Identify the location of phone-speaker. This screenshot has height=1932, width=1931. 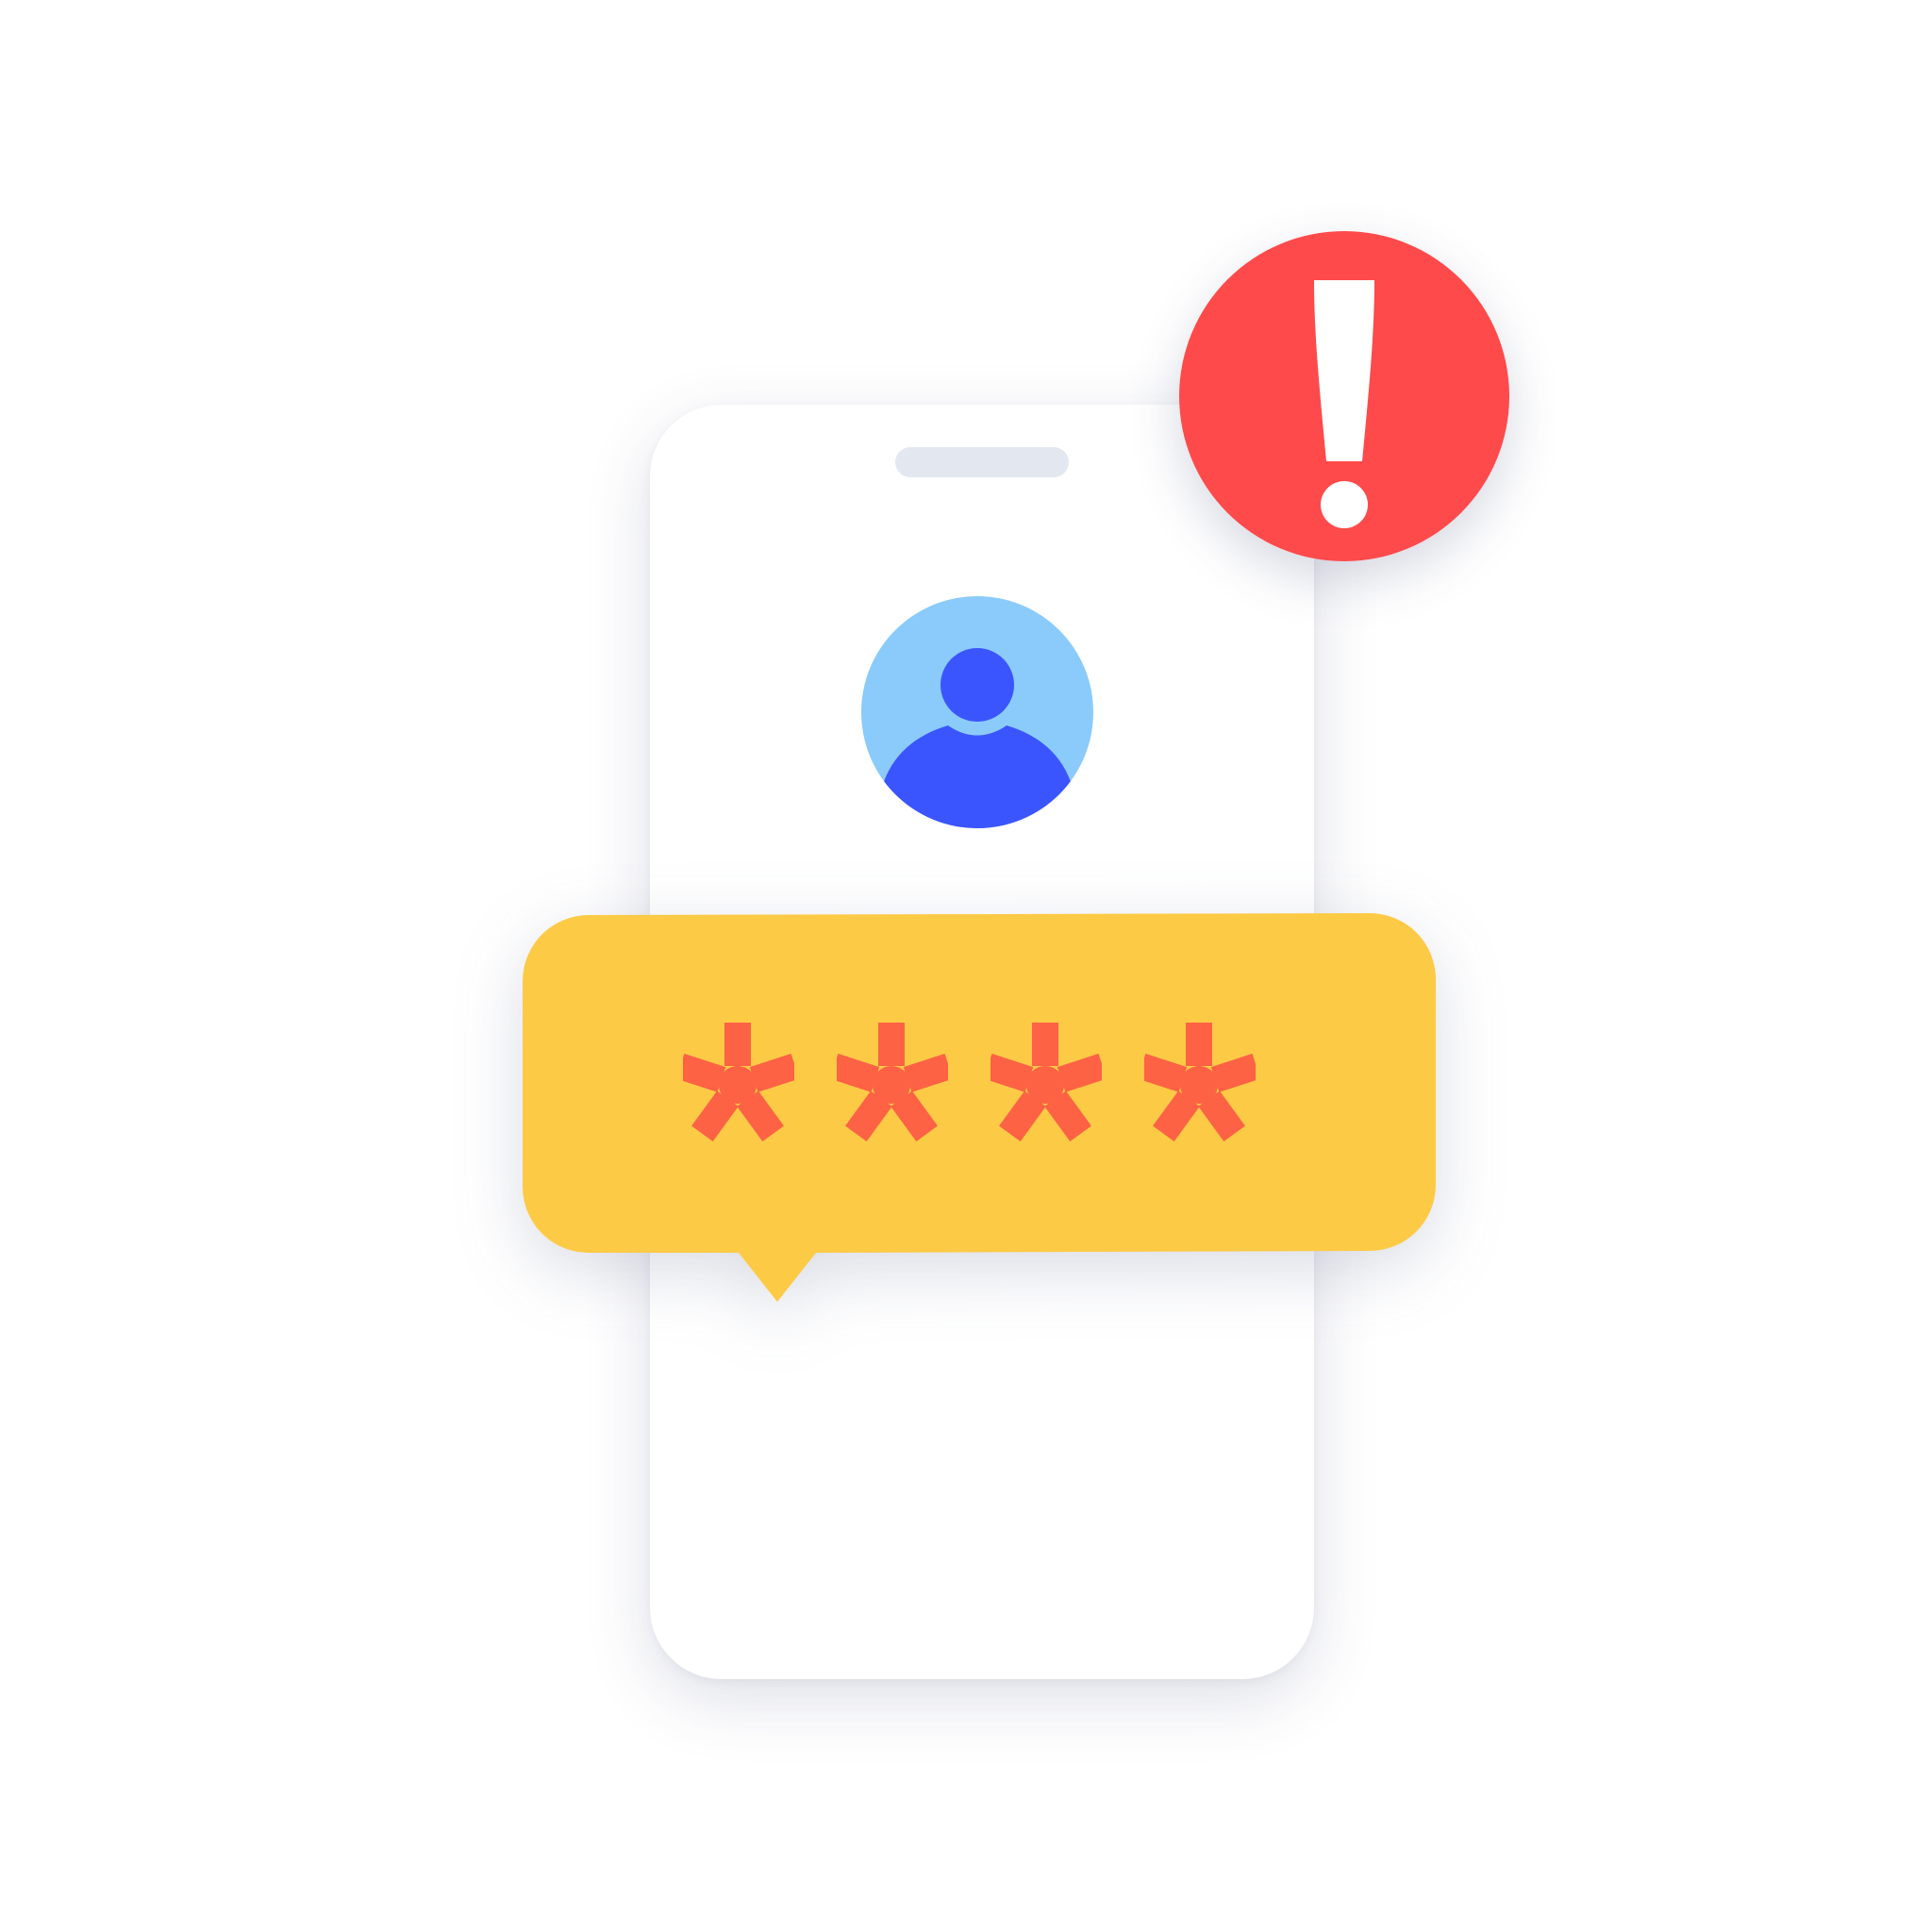
(982, 462).